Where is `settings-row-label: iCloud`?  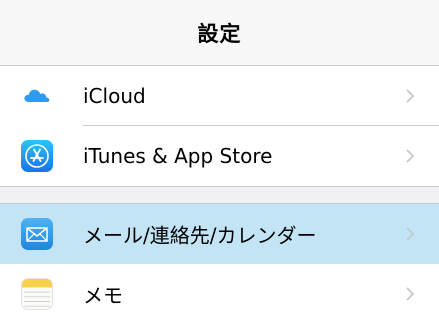 settings-row-label: iCloud is located at coordinates (114, 96).